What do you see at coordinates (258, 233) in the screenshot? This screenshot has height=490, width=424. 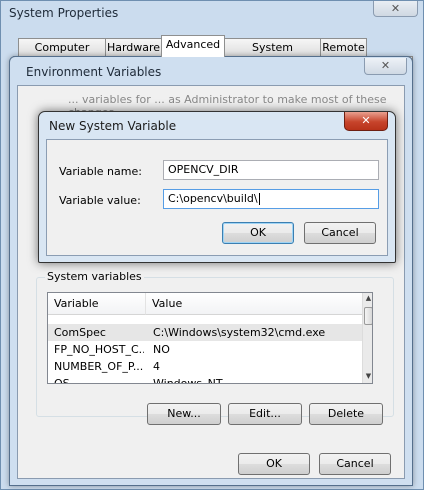 I see `ok-button: OK` at bounding box center [258, 233].